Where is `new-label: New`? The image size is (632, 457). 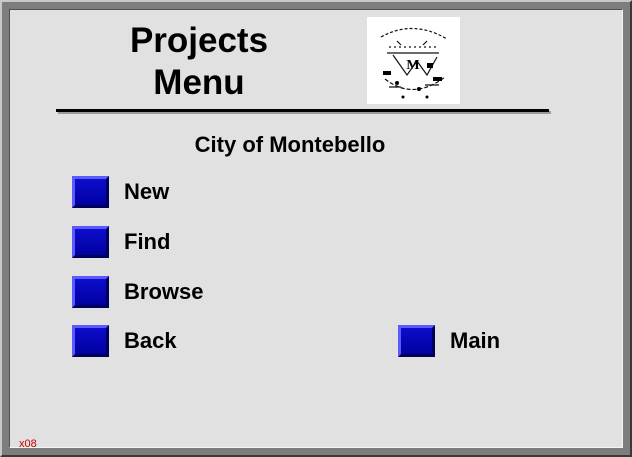 new-label: New is located at coordinates (147, 191).